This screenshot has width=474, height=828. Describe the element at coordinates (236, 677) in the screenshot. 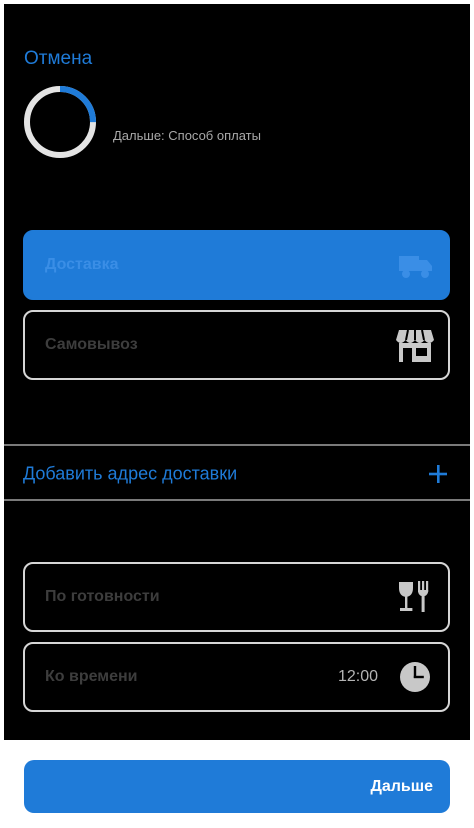

I see `option-scheduled: Ко времени 12:00` at that location.